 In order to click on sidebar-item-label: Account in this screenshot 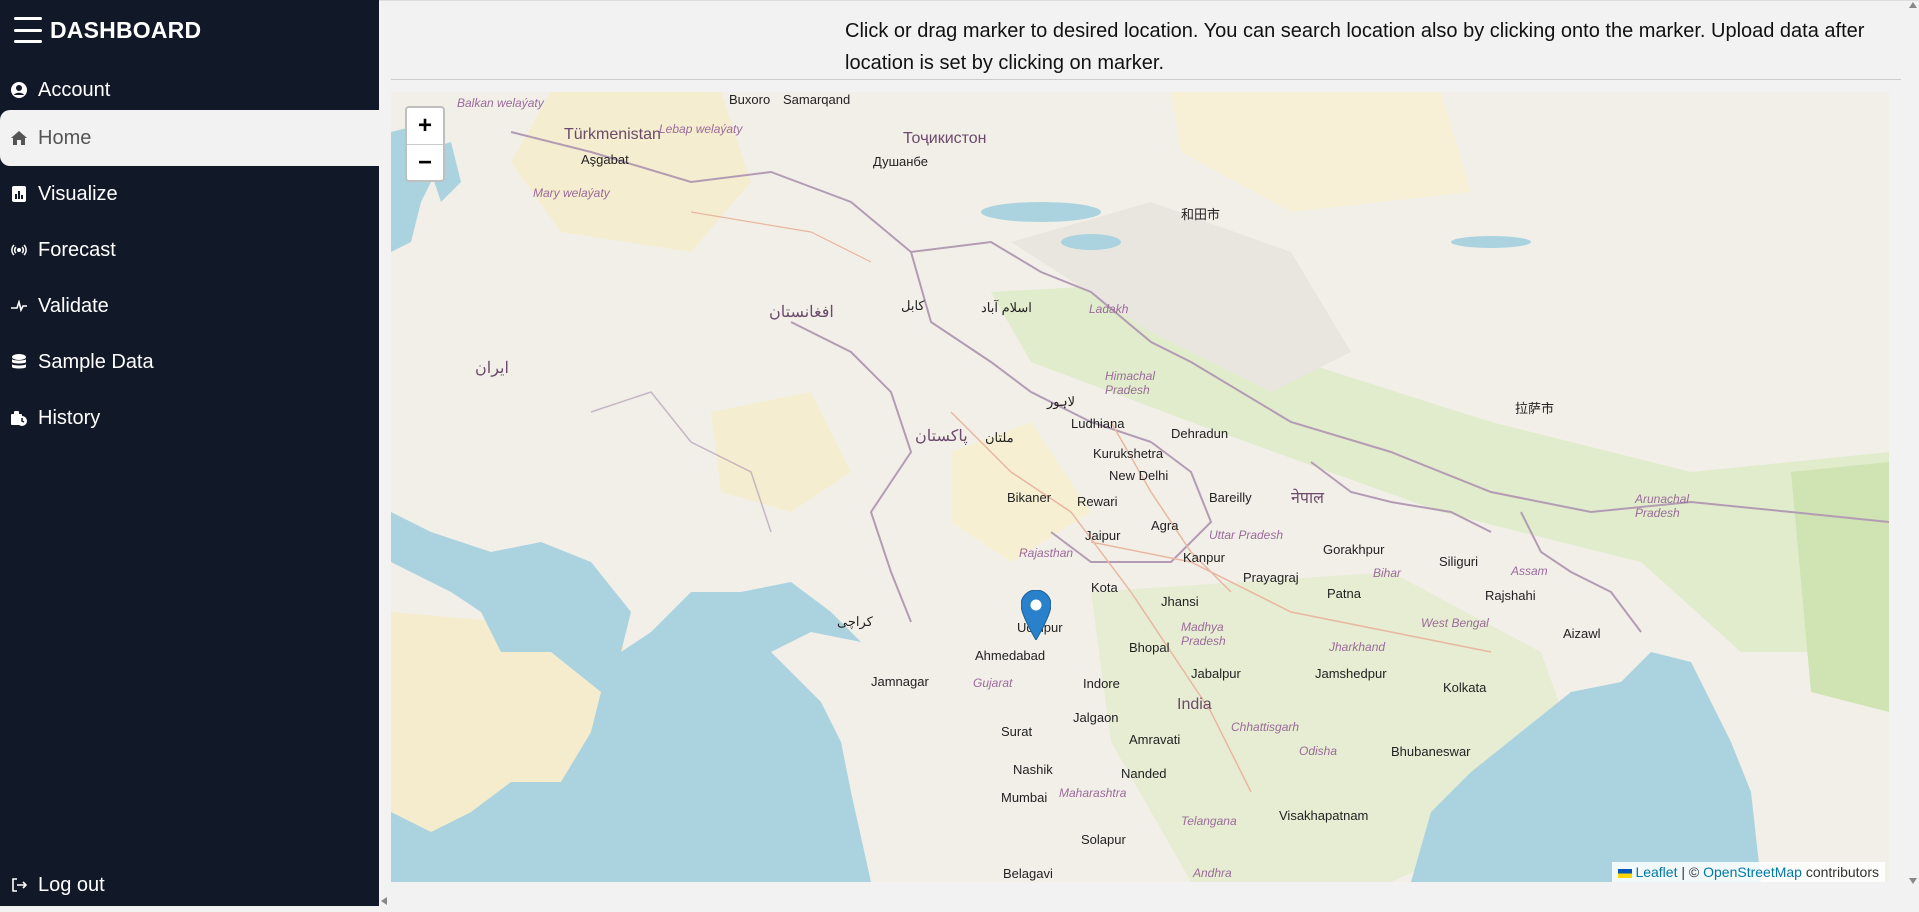, I will do `click(74, 90)`.